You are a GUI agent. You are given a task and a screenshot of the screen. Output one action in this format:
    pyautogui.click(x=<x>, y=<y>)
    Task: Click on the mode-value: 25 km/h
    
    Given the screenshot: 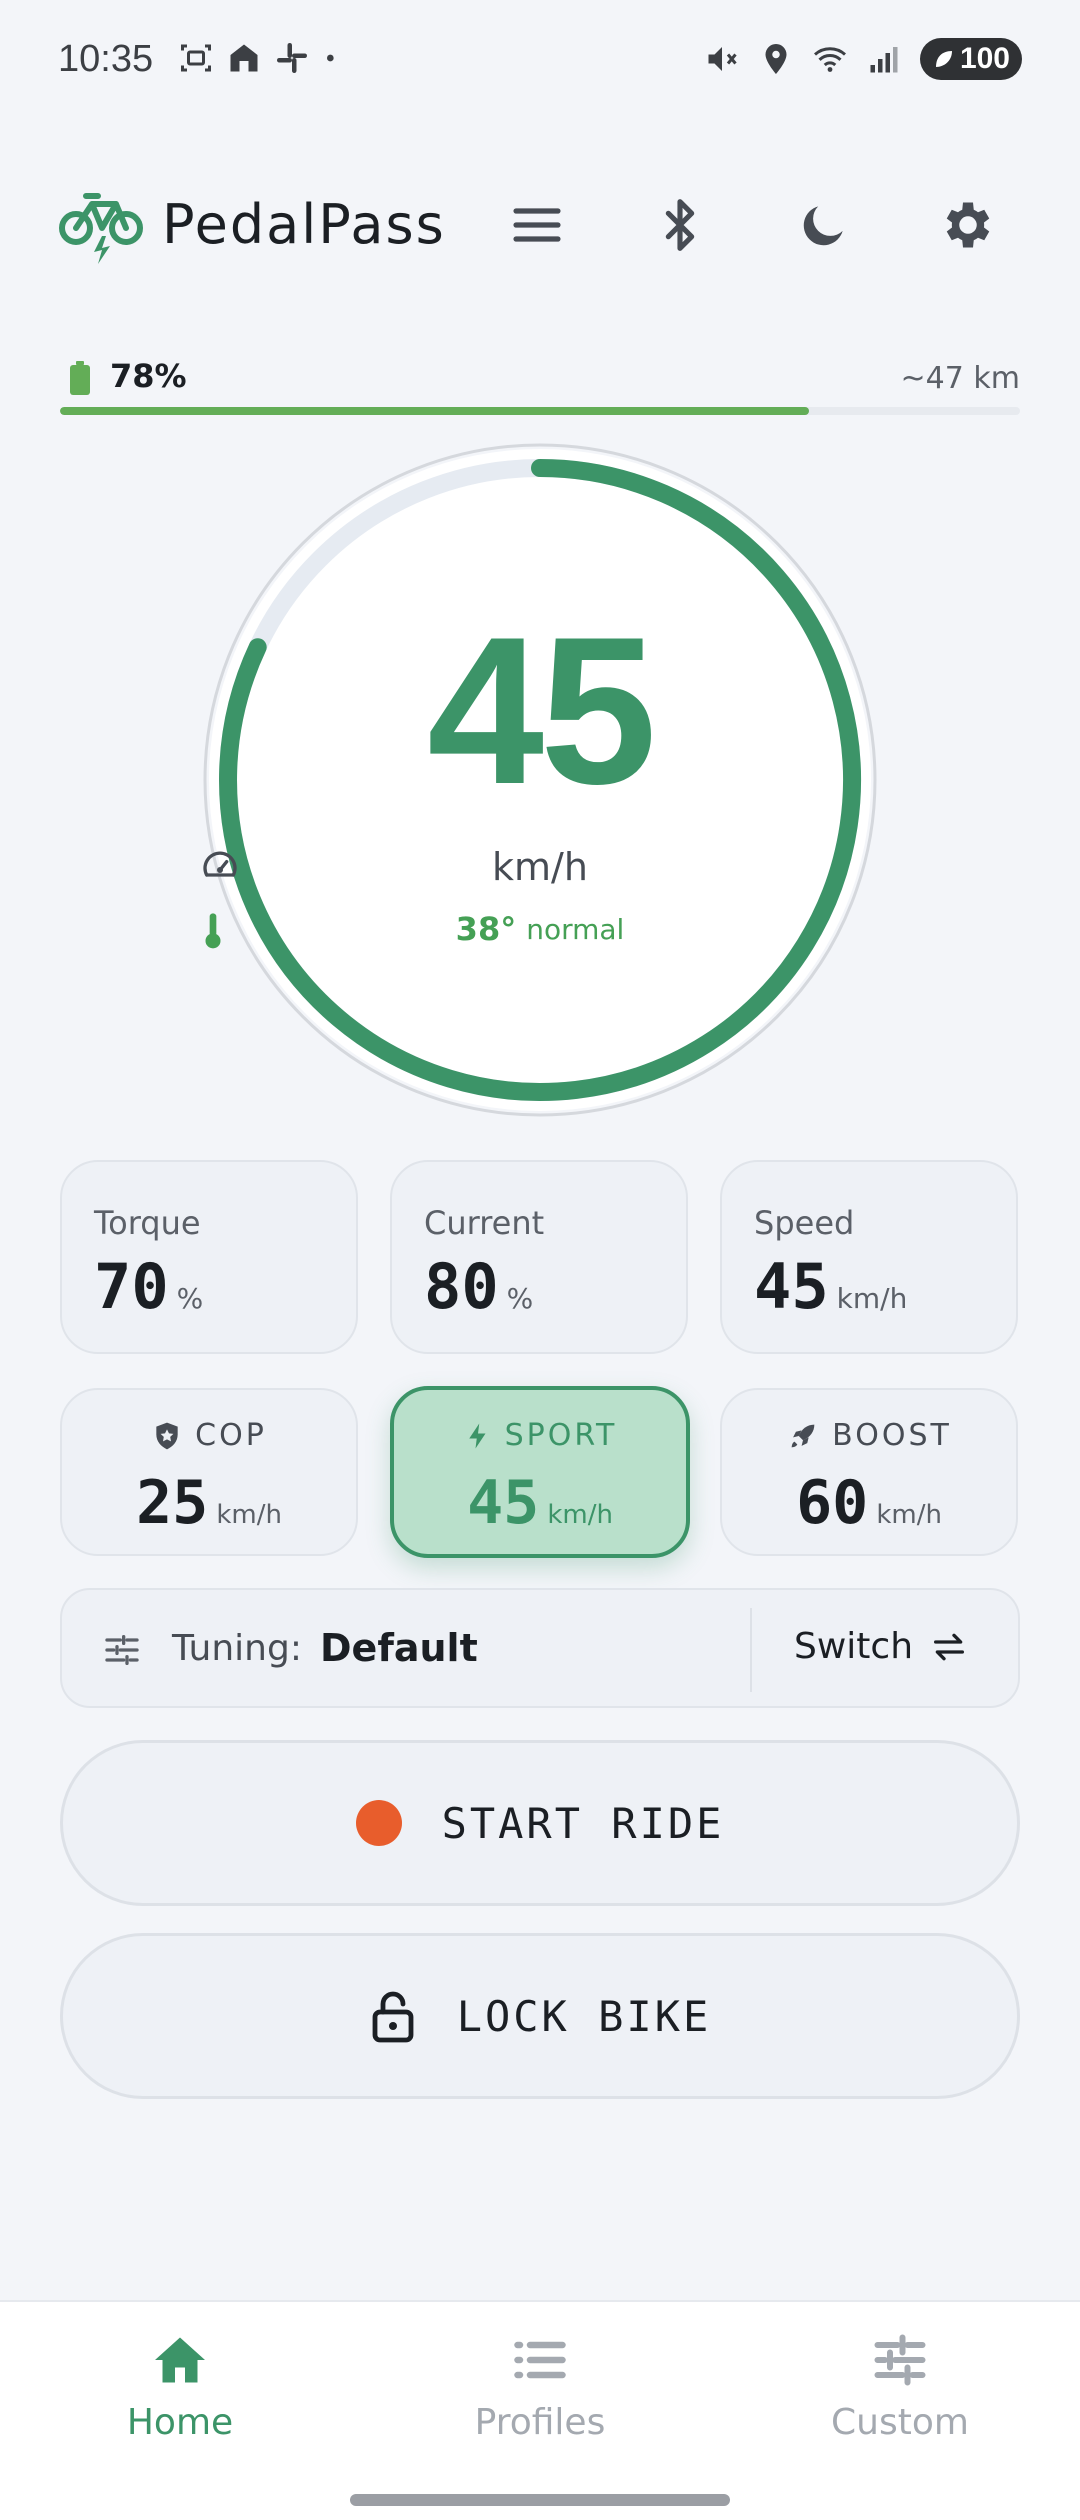 What is the action you would take?
    pyautogui.click(x=209, y=1503)
    